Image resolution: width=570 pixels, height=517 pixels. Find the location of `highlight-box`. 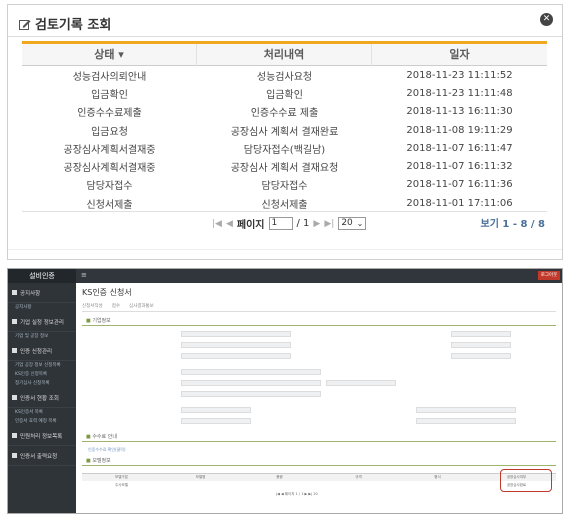

highlight-box is located at coordinates (526, 480).